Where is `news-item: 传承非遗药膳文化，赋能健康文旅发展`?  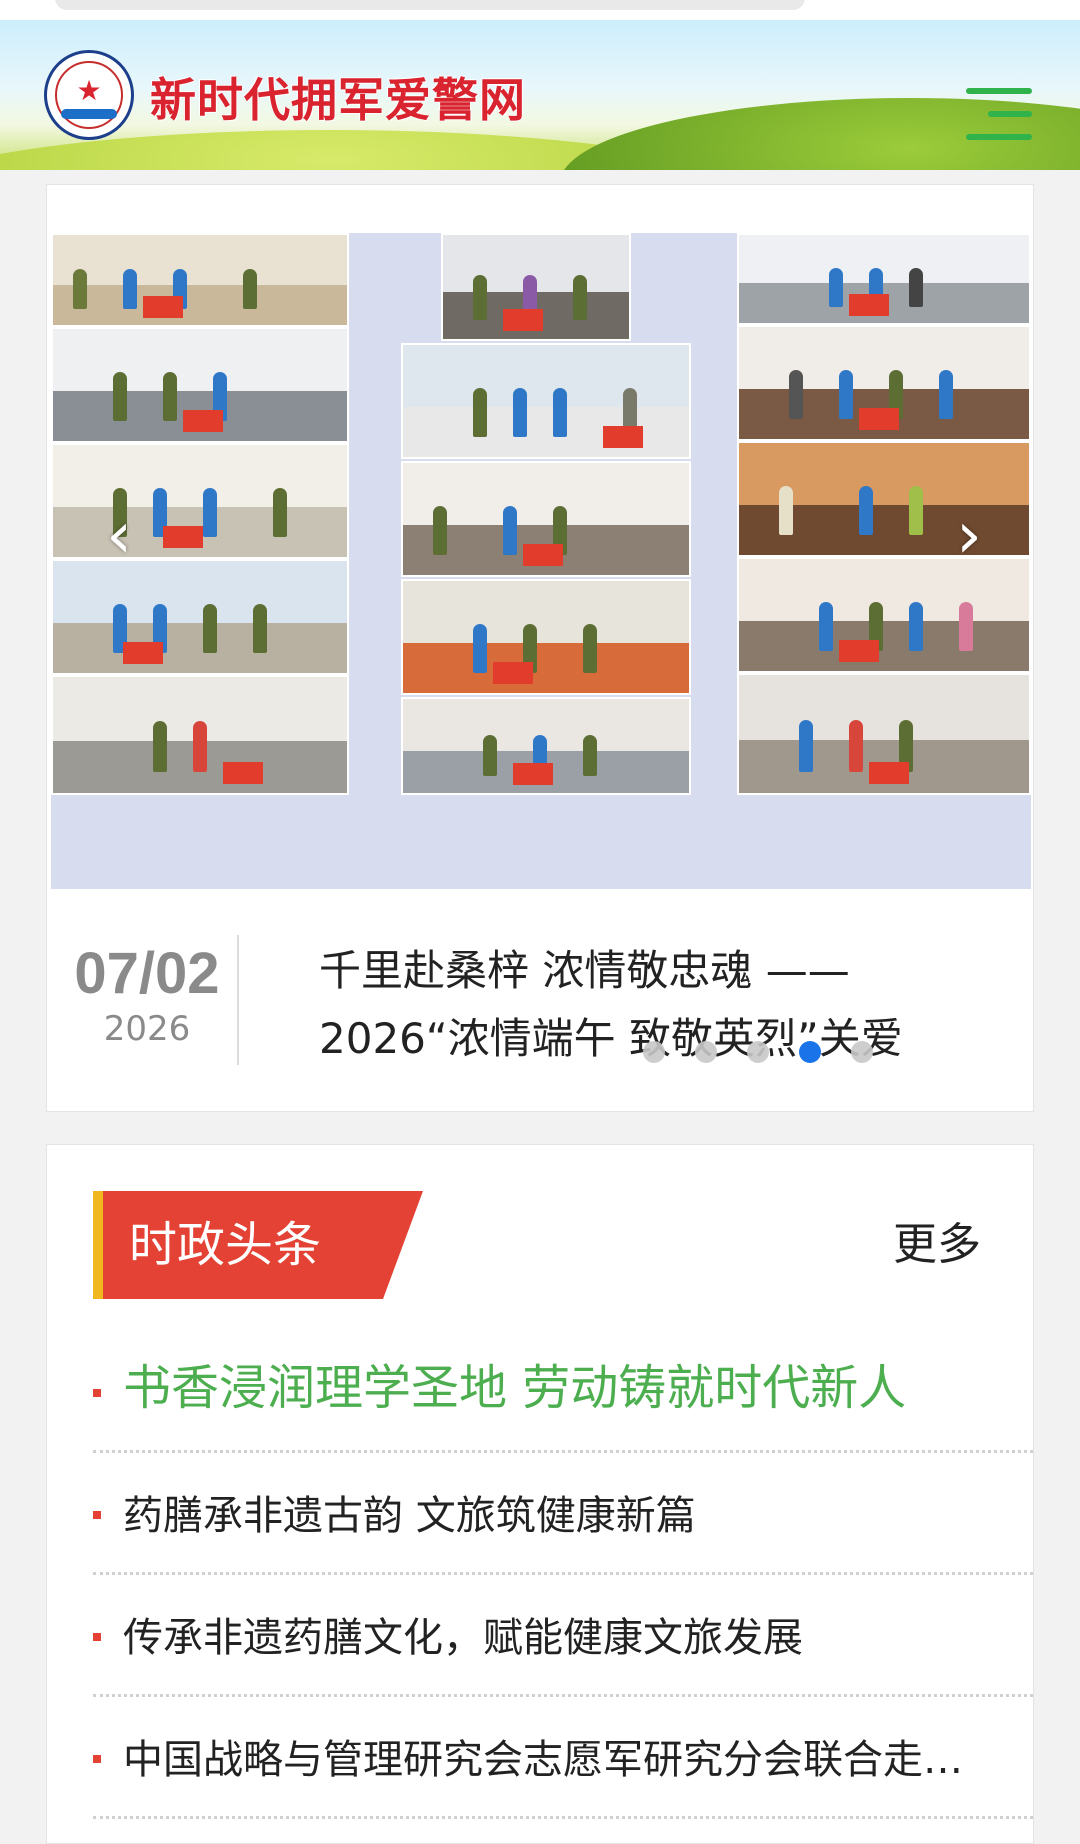
news-item: 传承非遗药膳文化，赋能健康文旅发展 is located at coordinates (563, 1636).